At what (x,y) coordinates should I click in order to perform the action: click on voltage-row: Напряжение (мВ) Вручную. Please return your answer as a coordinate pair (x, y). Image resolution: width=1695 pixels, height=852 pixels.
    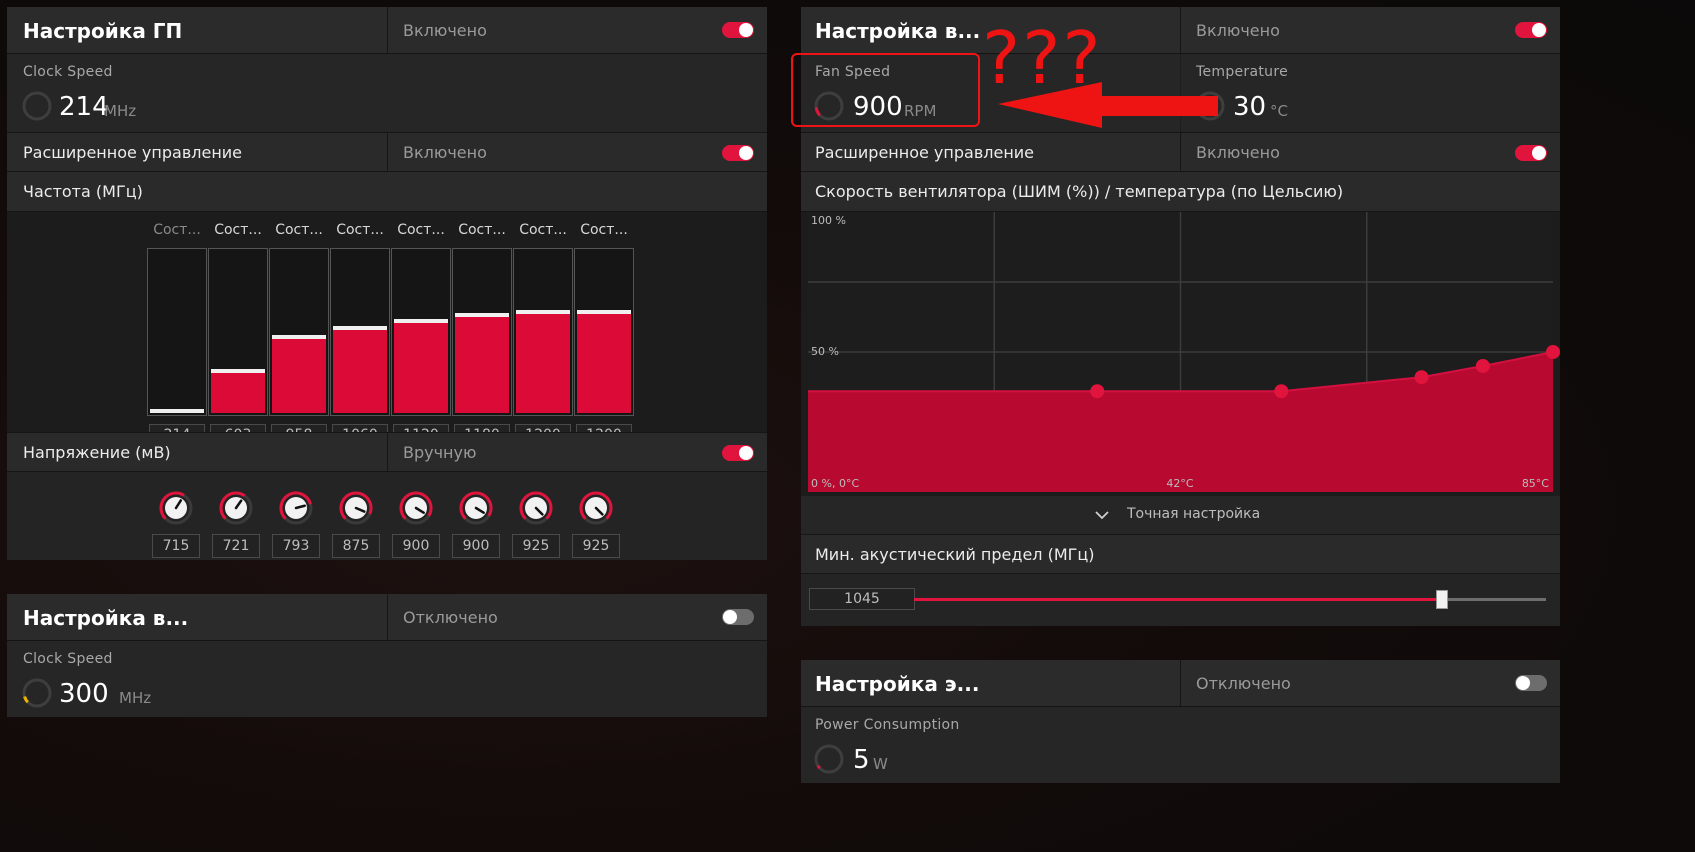
    Looking at the image, I should click on (387, 452).